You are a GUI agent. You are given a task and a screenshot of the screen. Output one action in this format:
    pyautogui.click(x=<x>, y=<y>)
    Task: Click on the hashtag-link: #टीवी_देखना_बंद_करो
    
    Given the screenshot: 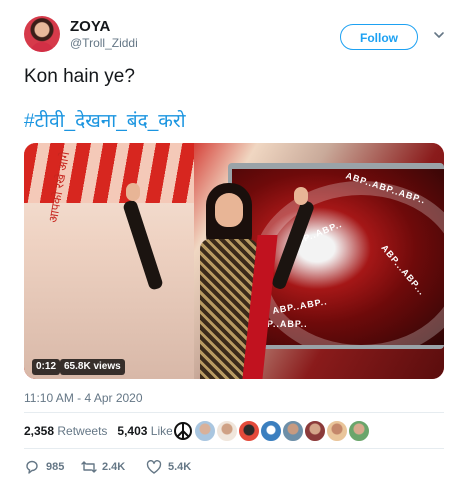 What is the action you would take?
    pyautogui.click(x=105, y=120)
    